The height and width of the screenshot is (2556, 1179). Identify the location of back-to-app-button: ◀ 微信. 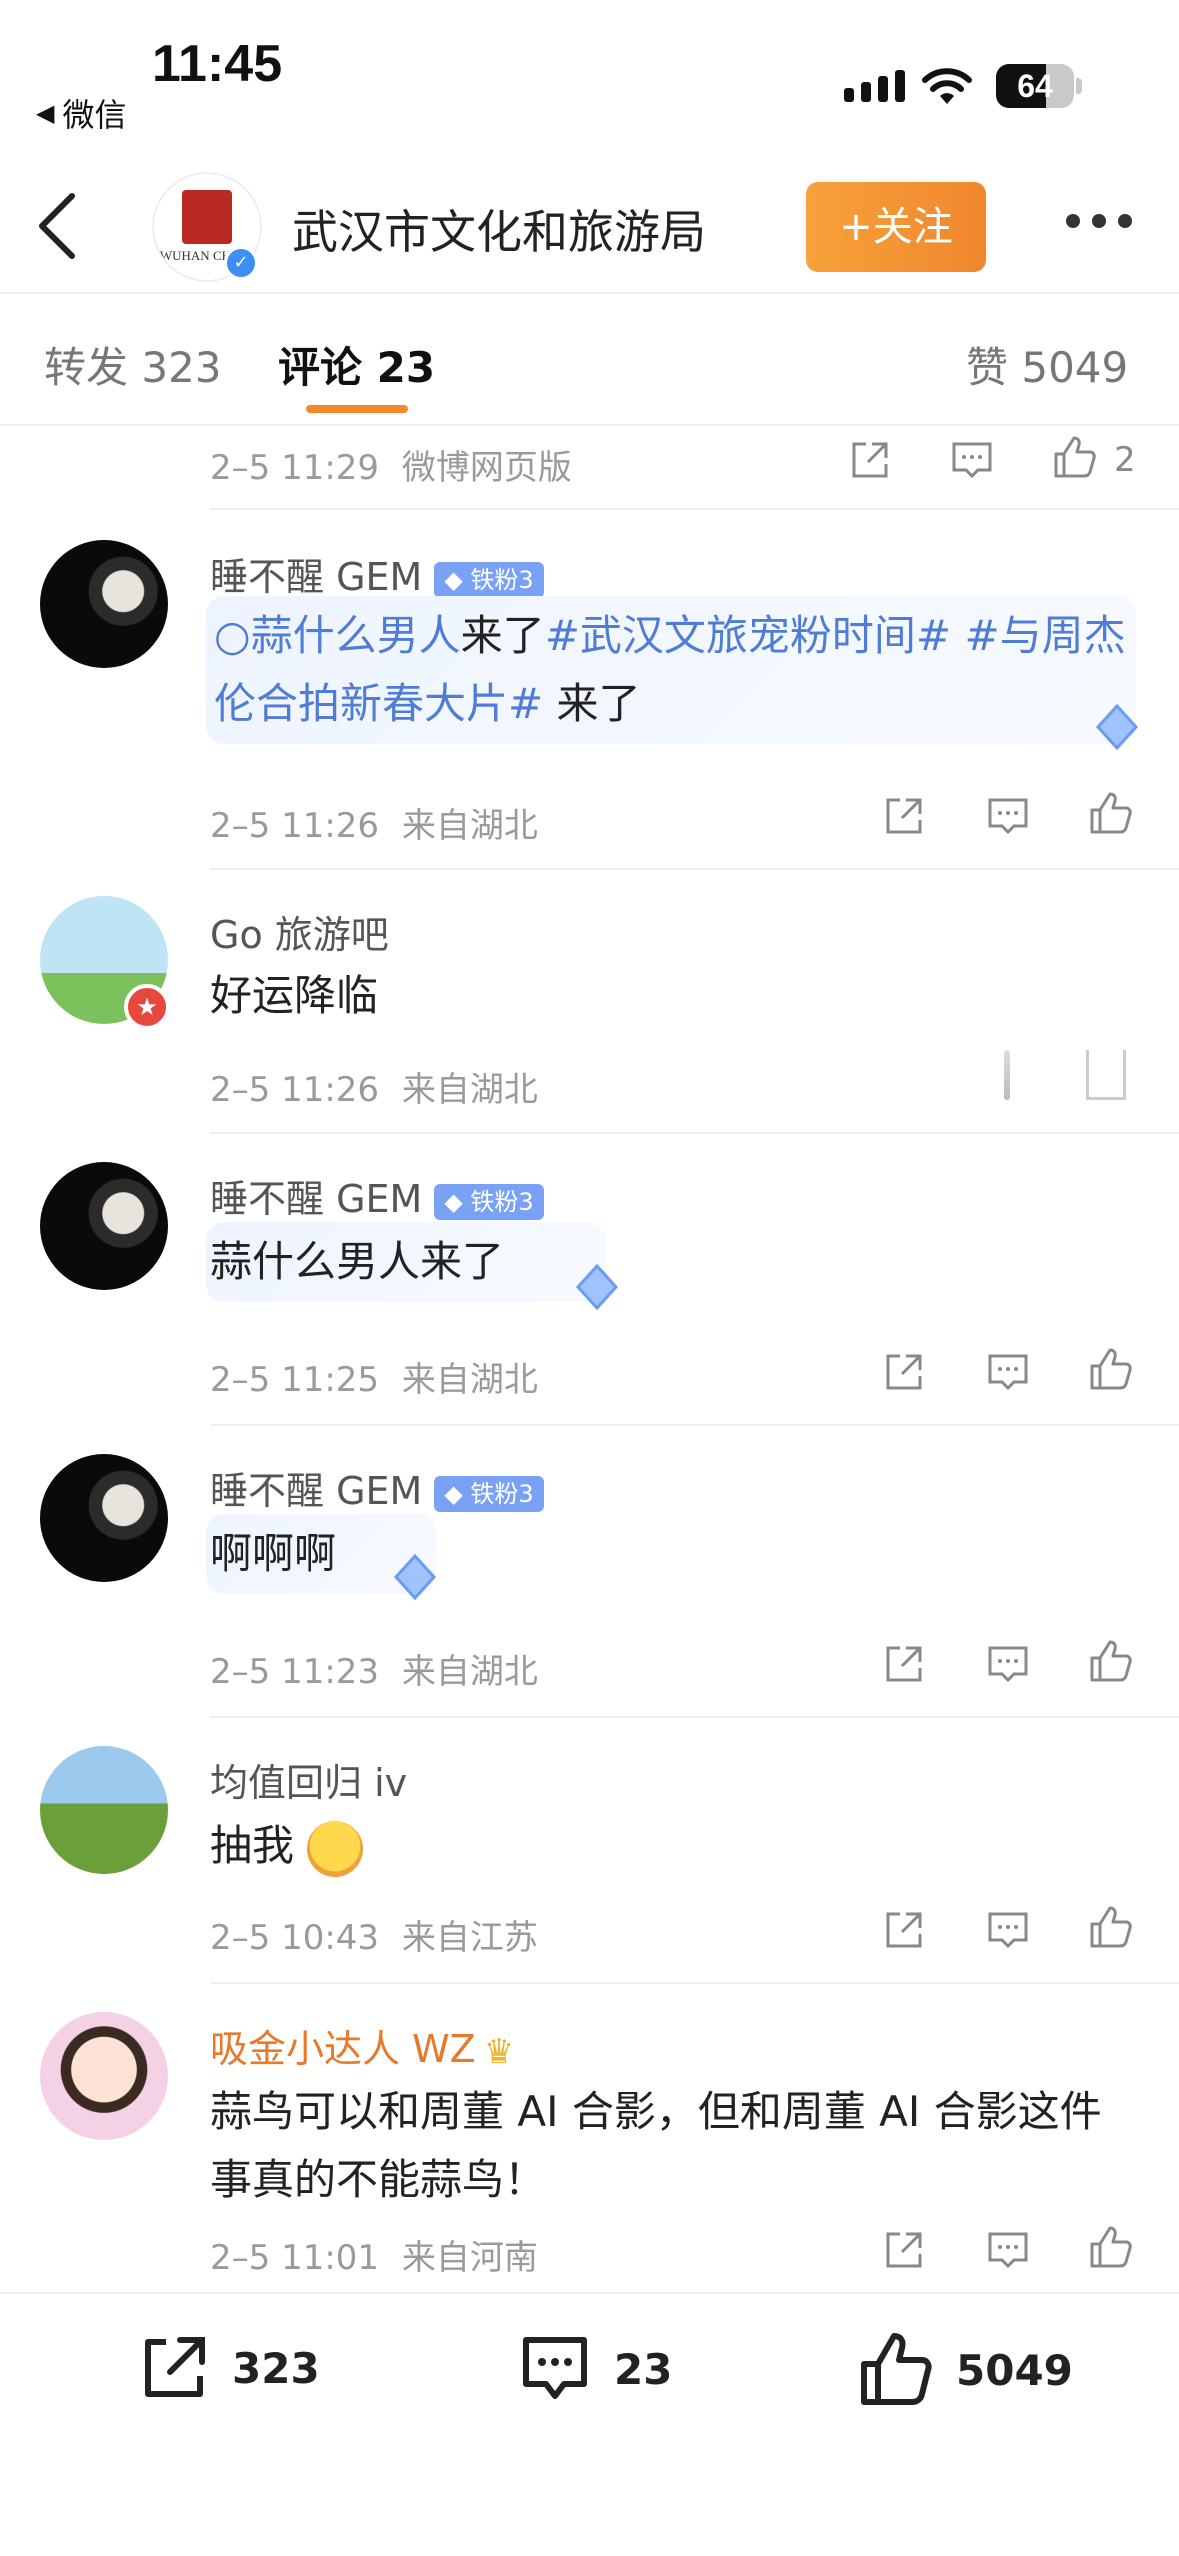
(81, 113).